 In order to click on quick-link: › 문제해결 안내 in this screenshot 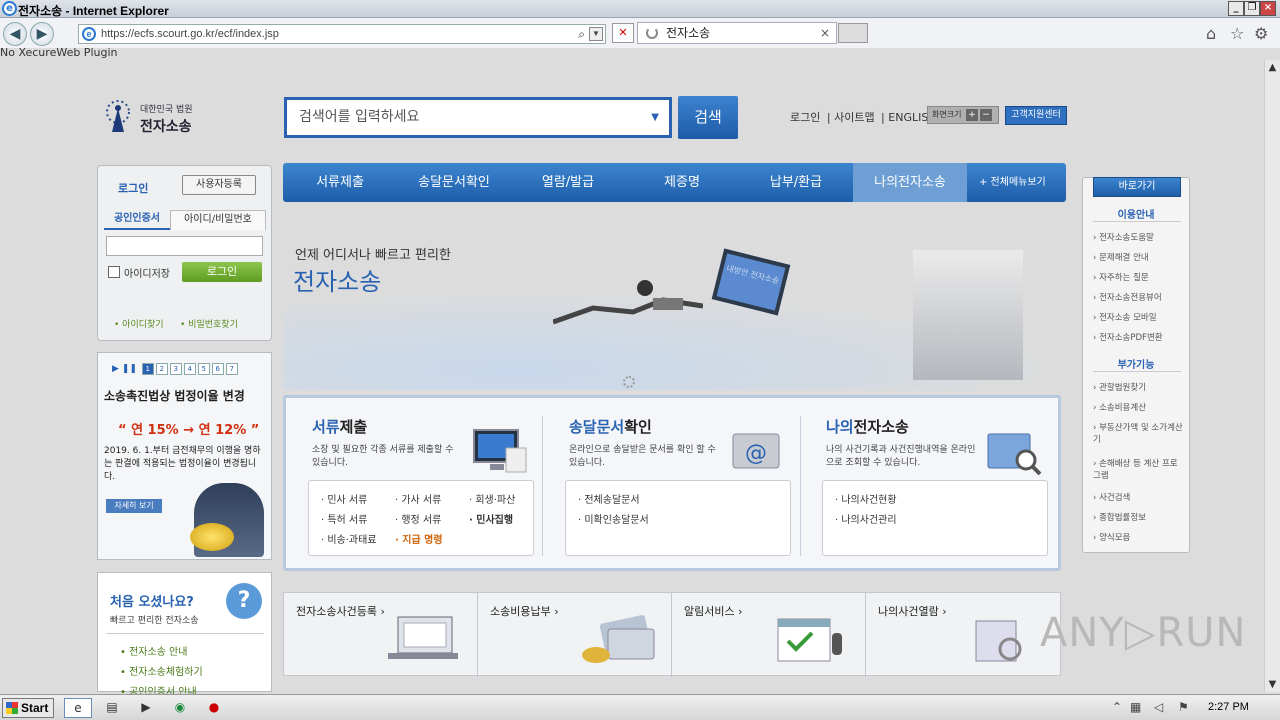, I will do `click(1139, 258)`.